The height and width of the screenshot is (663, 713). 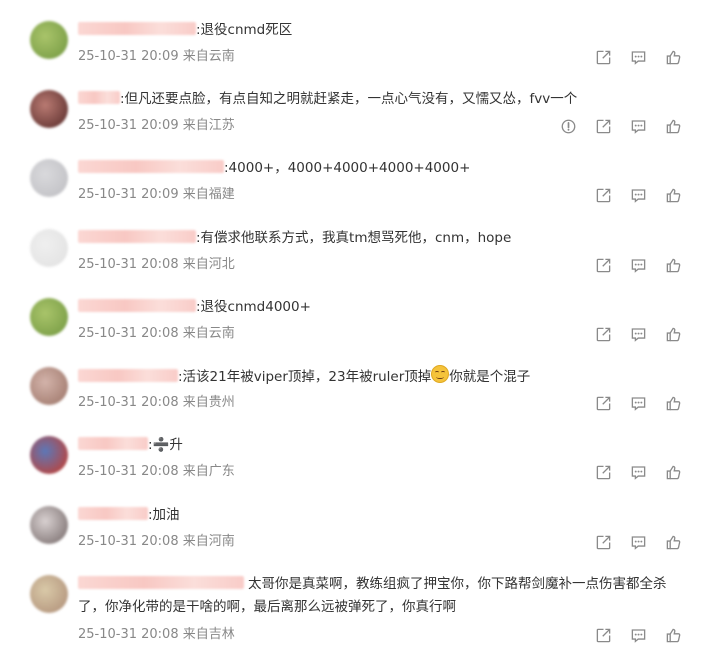 I want to click on location: 来自广东, so click(x=208, y=471).